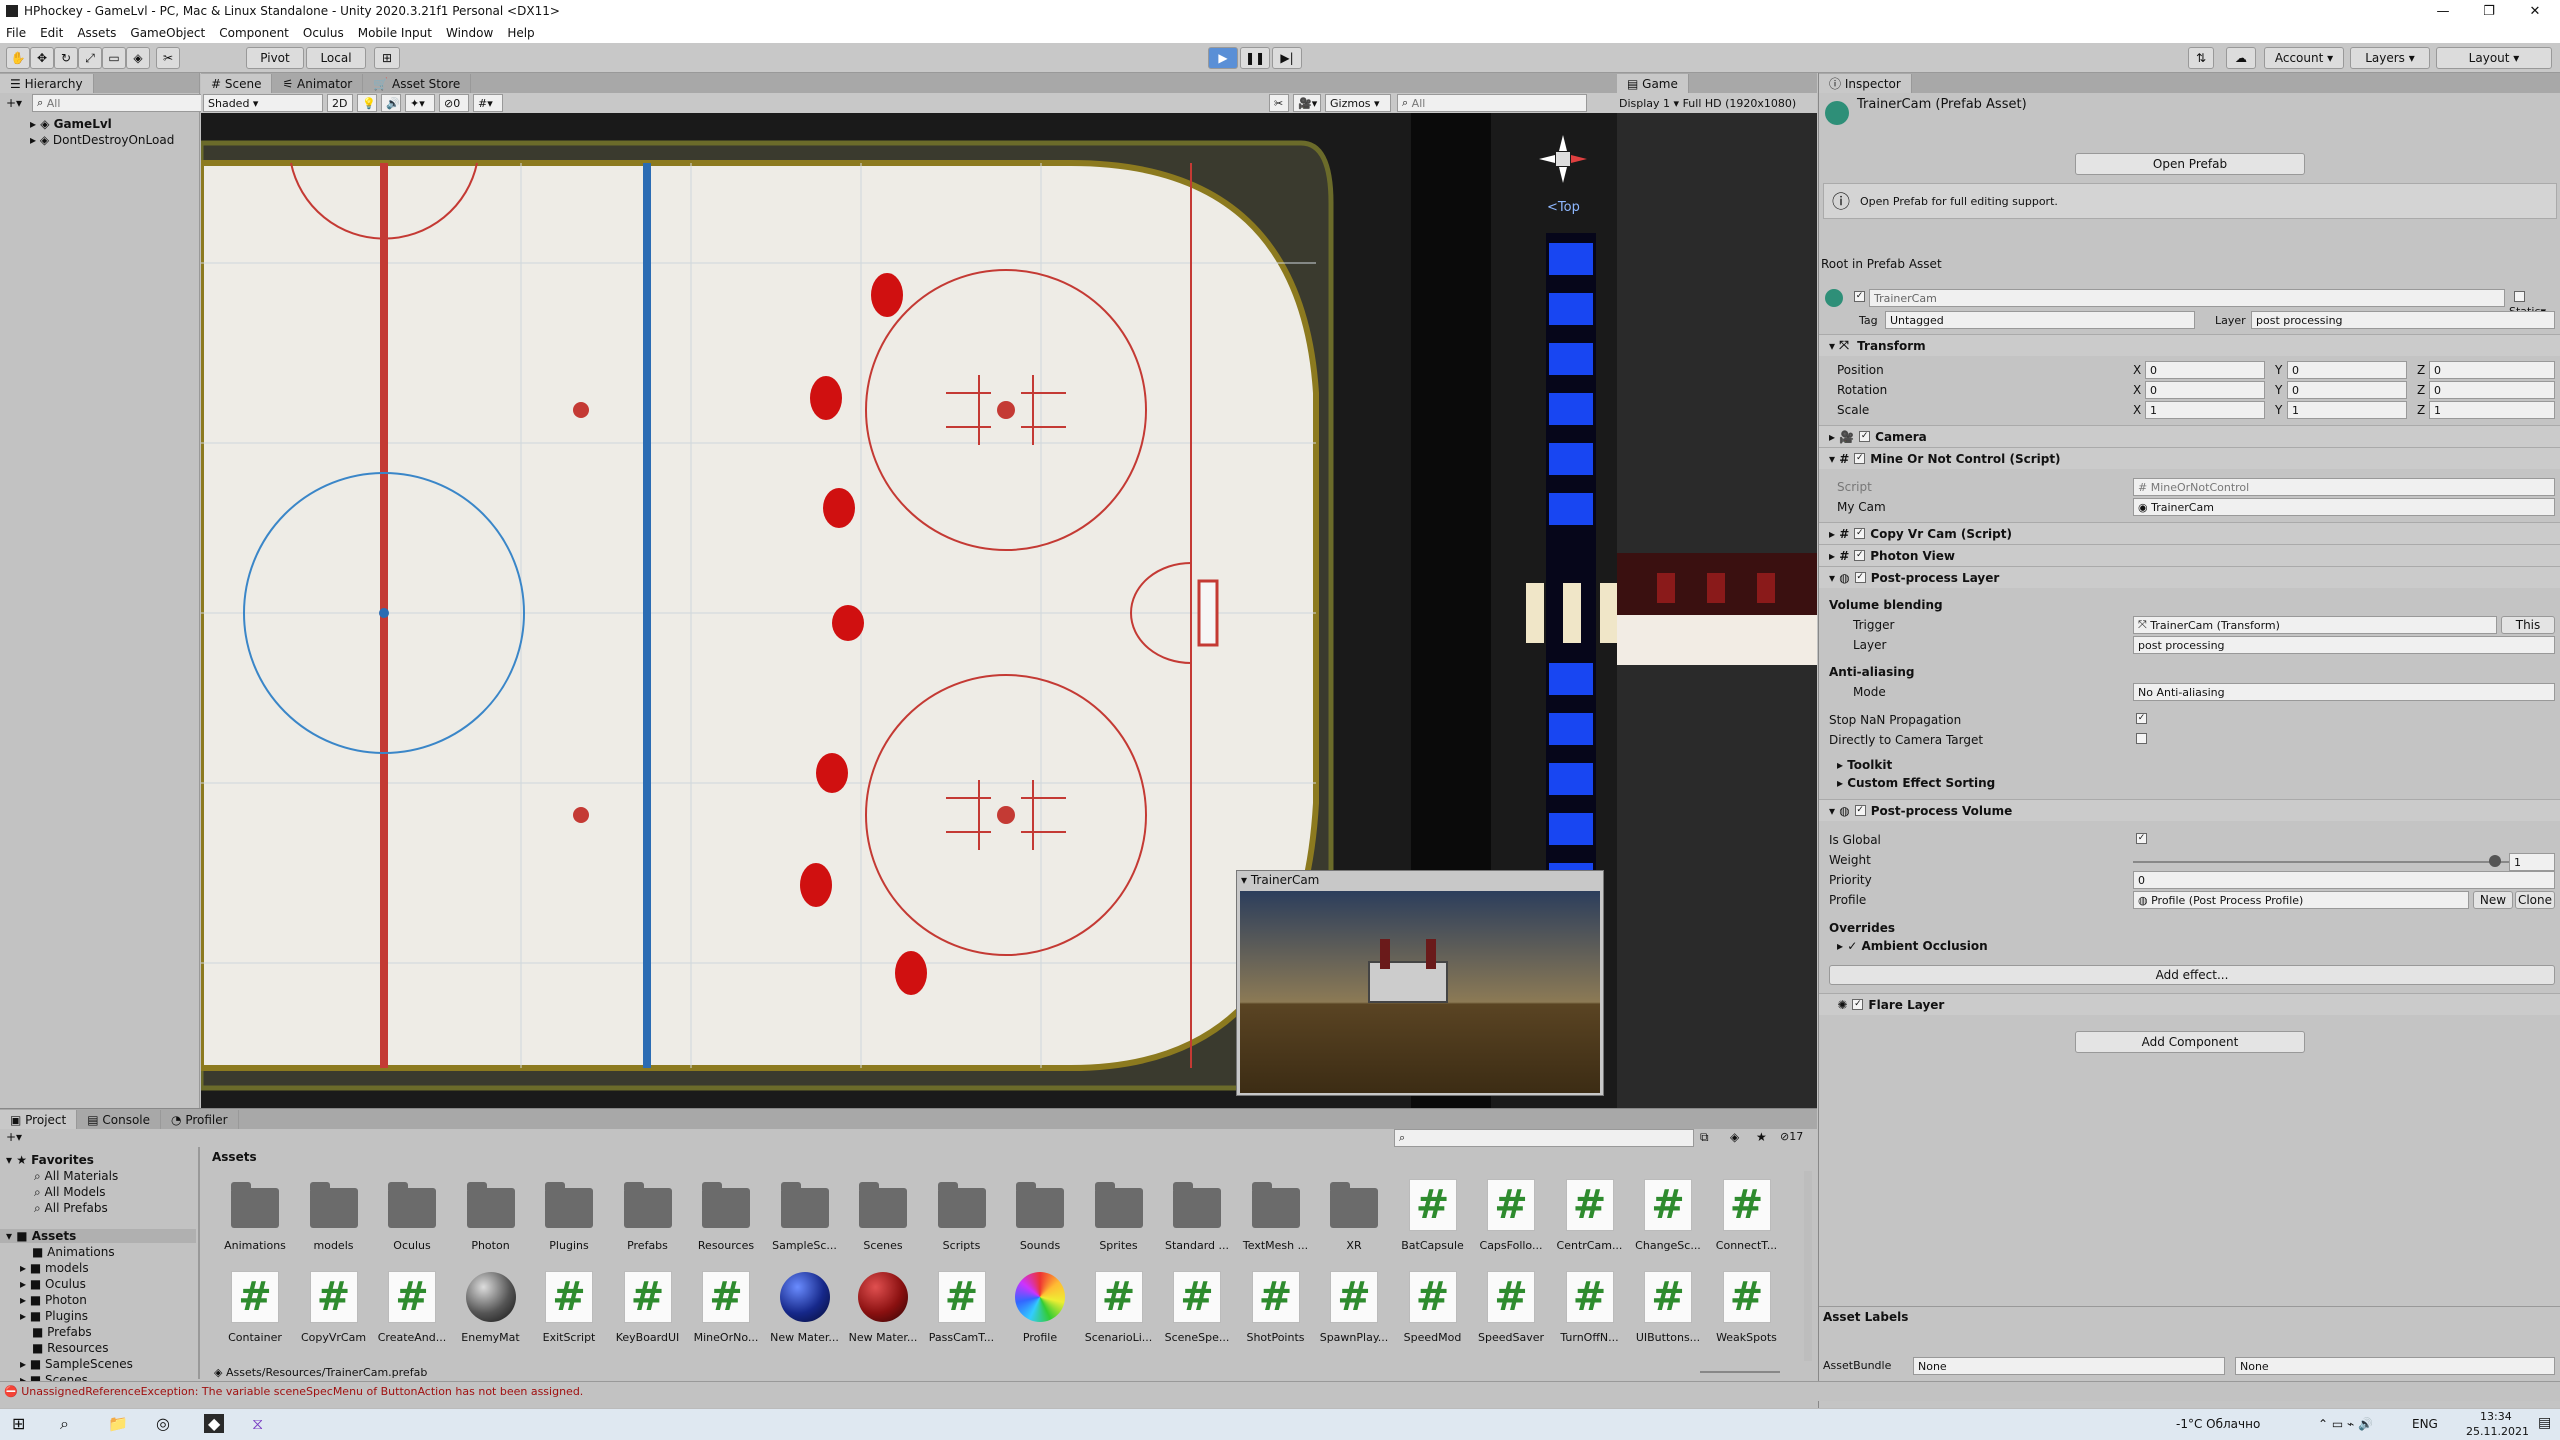 The width and height of the screenshot is (2560, 1440). What do you see at coordinates (117, 103) in the screenshot?
I see `hierarchy-search: ⌕ All` at bounding box center [117, 103].